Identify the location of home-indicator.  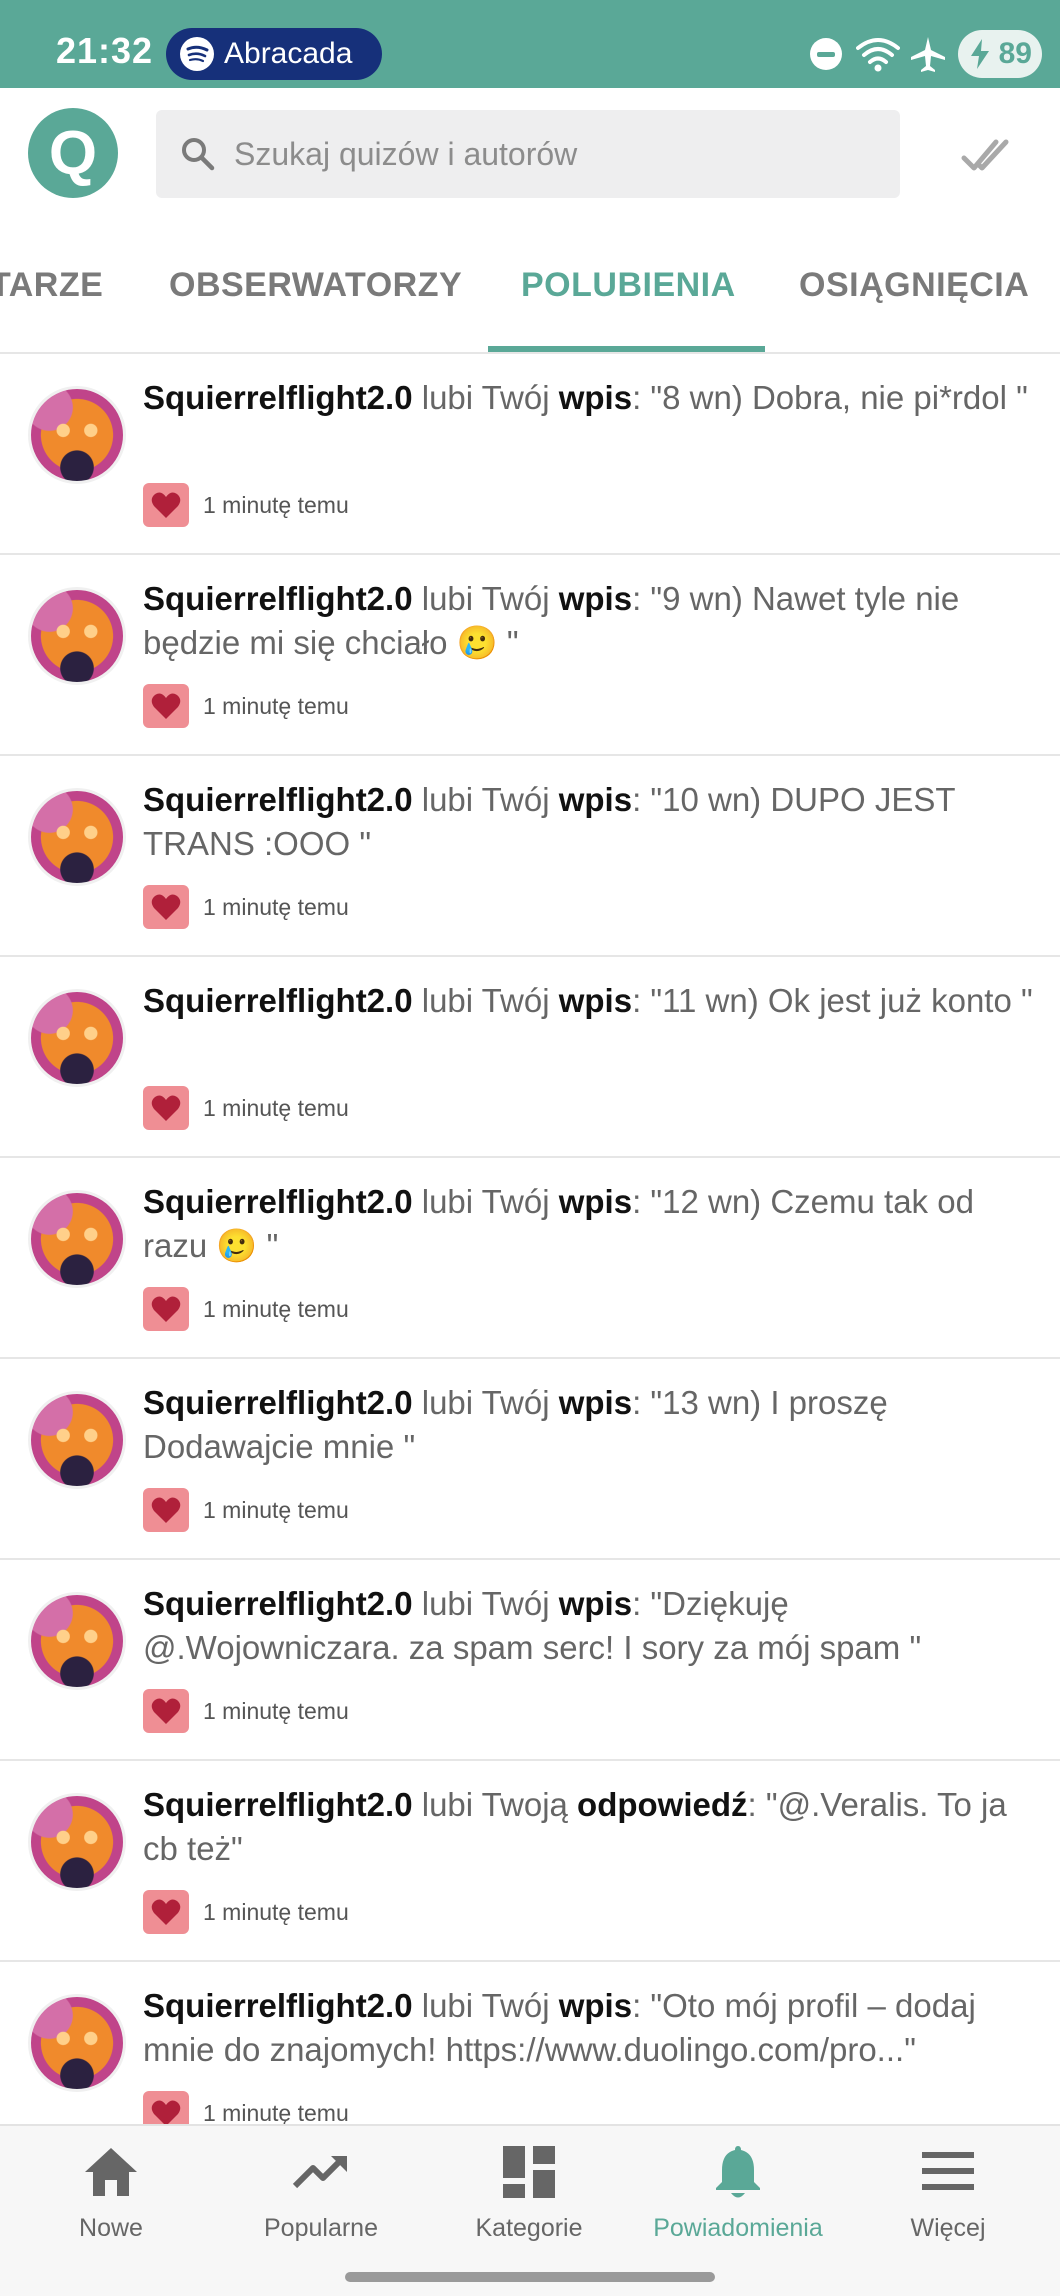
(530, 2277).